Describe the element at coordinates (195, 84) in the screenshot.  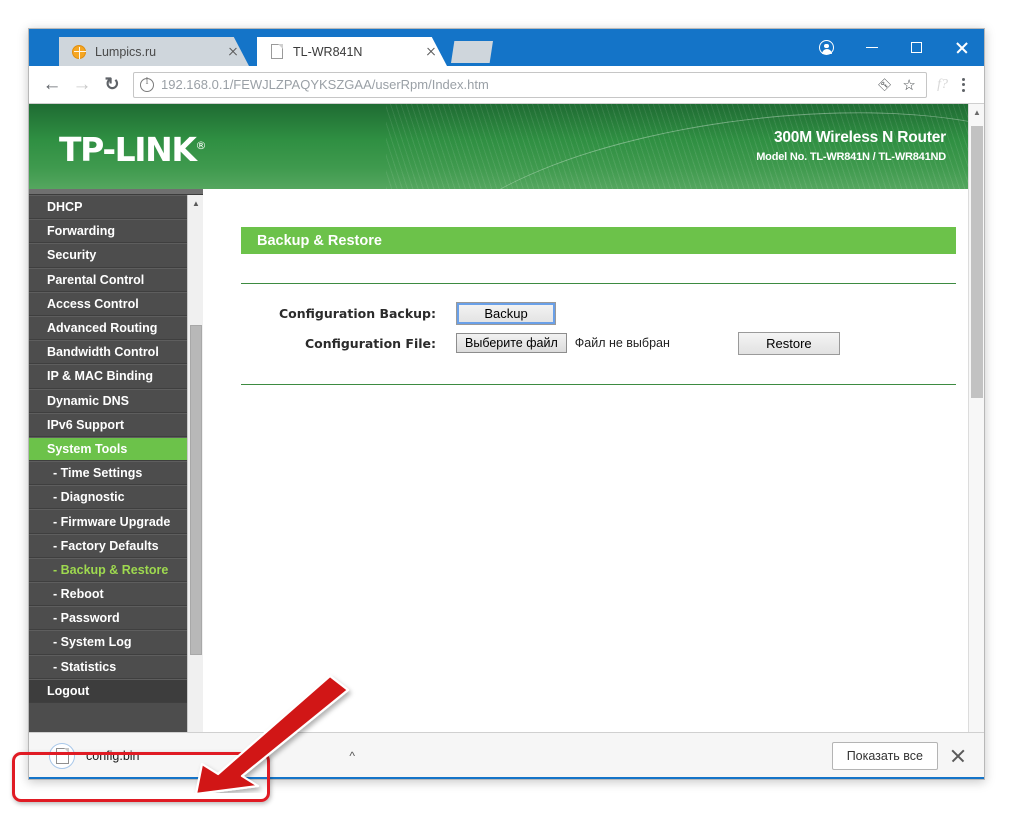
I see `url-host: 192.168.0.1` at that location.